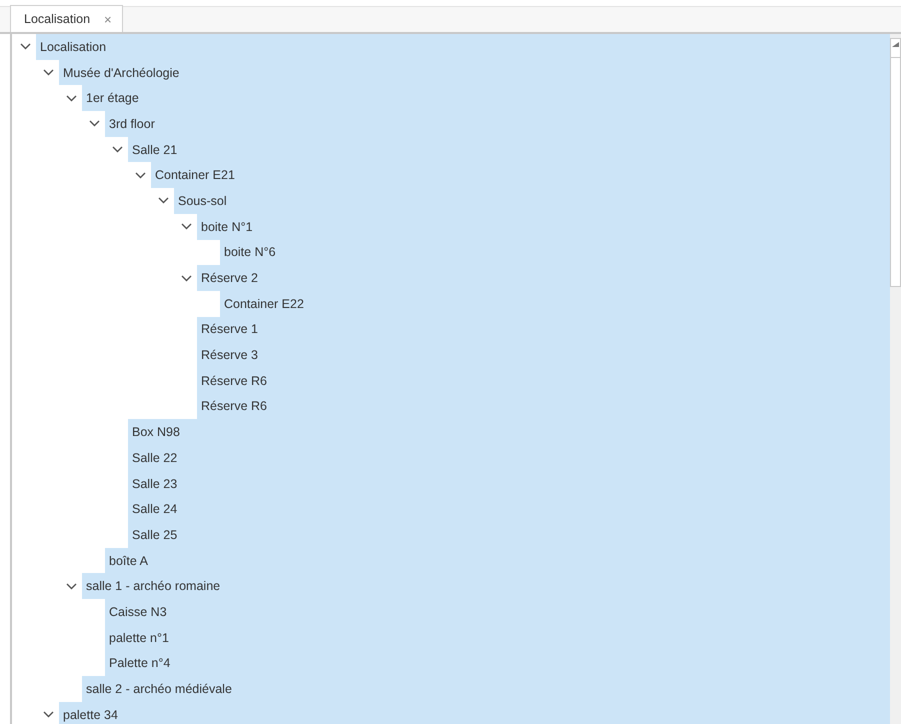 The width and height of the screenshot is (901, 724). What do you see at coordinates (57, 19) in the screenshot?
I see `tab-label: Localisation` at bounding box center [57, 19].